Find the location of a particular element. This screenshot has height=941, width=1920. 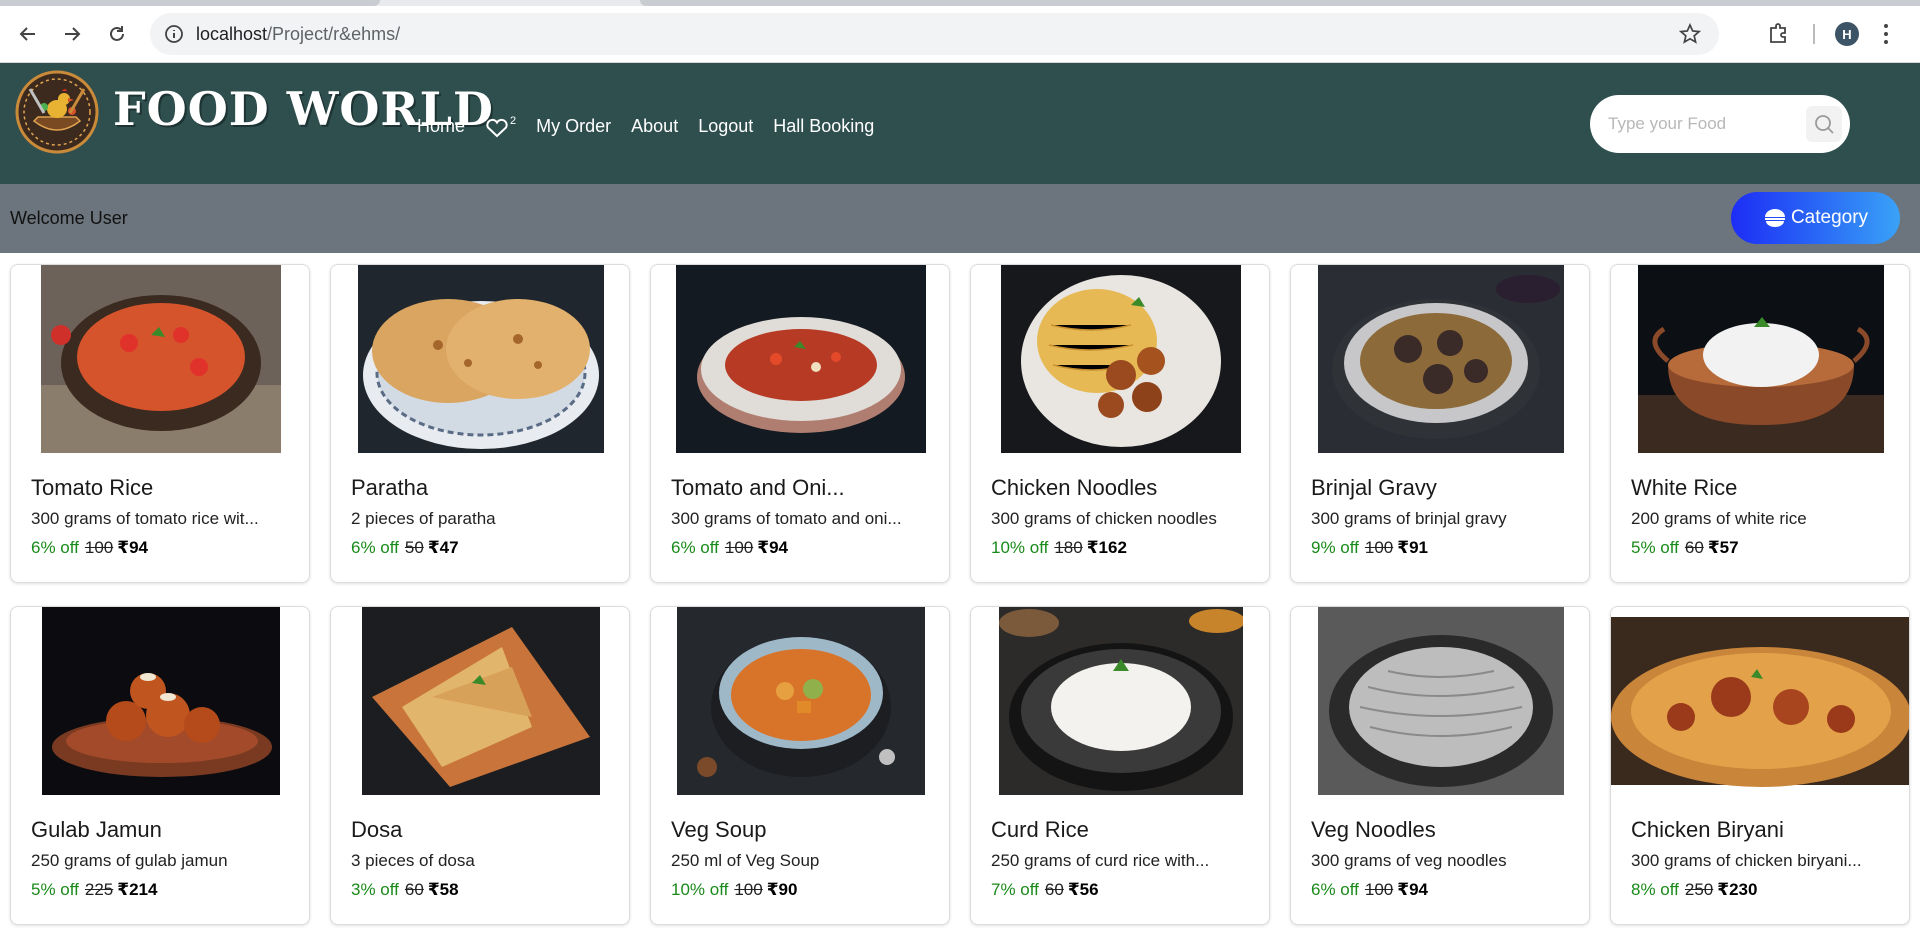

food-title: Tomato Rice is located at coordinates (92, 488).